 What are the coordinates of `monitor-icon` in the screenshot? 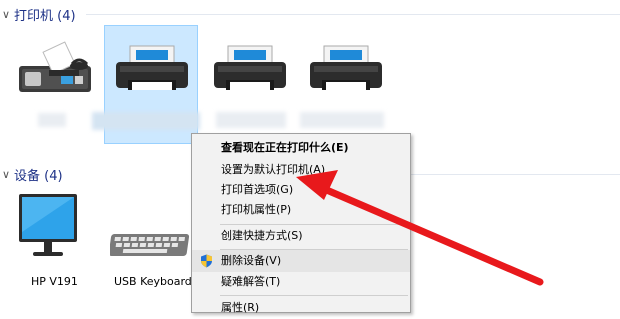 It's located at (48, 228).